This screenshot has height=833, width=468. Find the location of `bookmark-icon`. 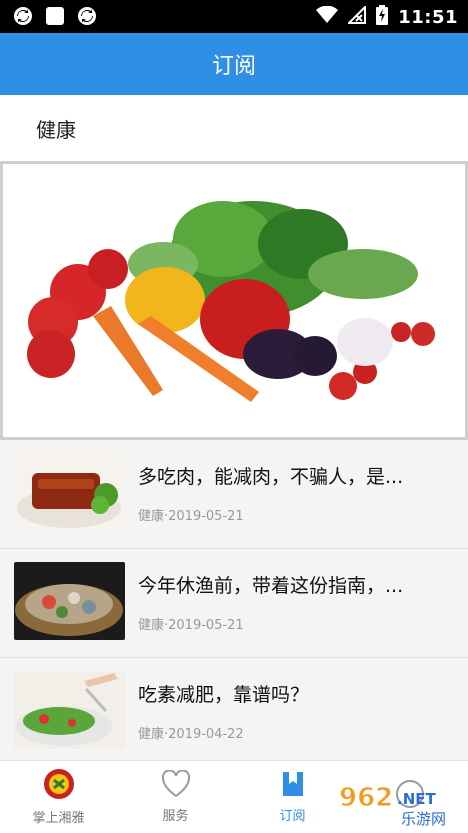

bookmark-icon is located at coordinates (293, 786).